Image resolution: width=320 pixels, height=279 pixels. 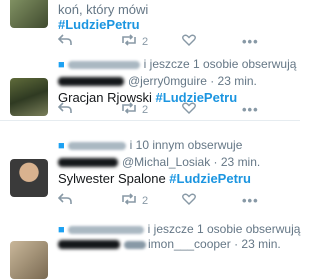 I want to click on social-context-text: i 10 innym obserwuje, so click(x=186, y=145).